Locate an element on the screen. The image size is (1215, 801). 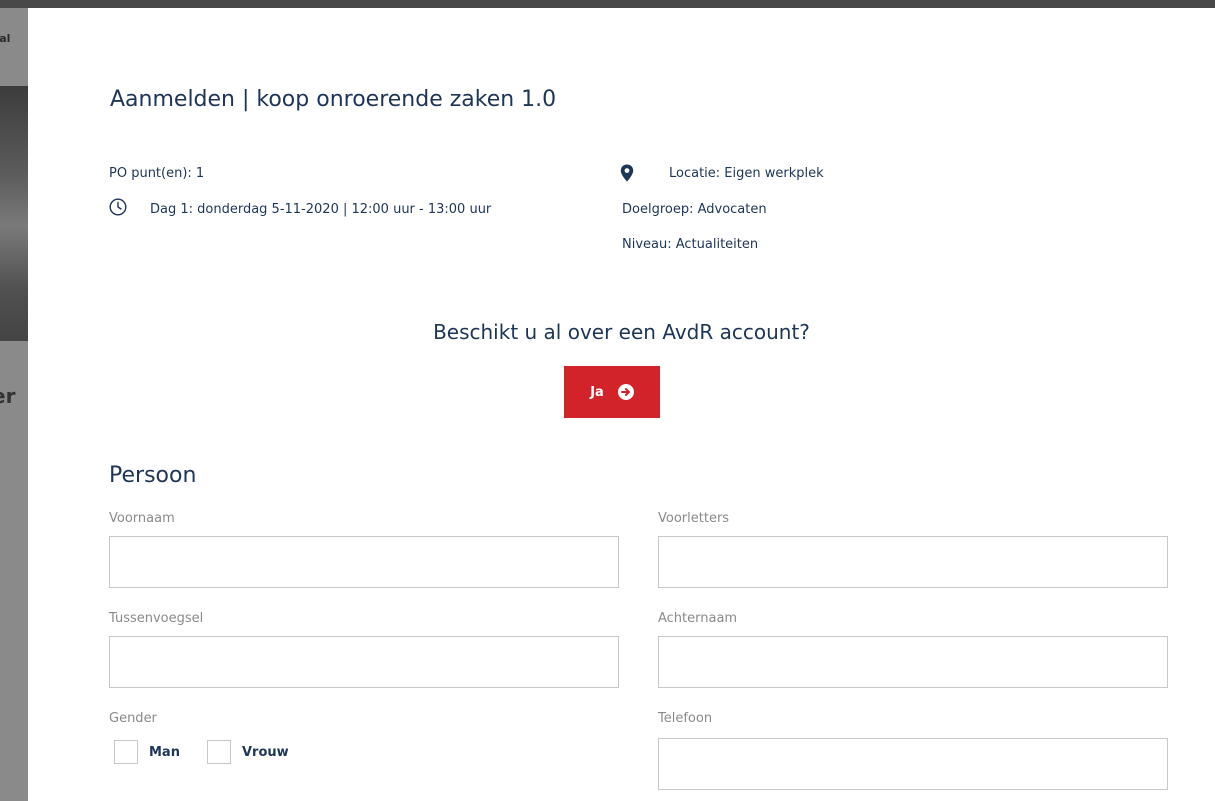
audience-text: Doelgroep: Advocaten is located at coordinates (694, 209).